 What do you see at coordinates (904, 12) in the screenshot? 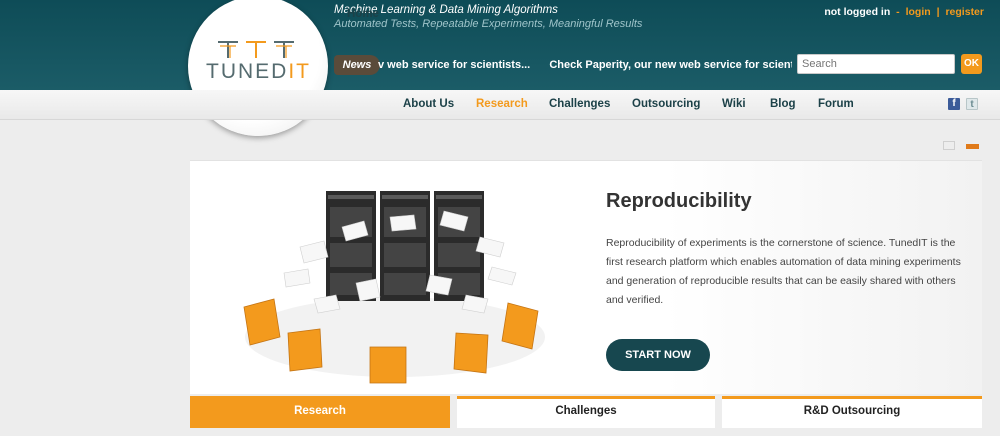
I see `login-status: not logged in - login | register` at bounding box center [904, 12].